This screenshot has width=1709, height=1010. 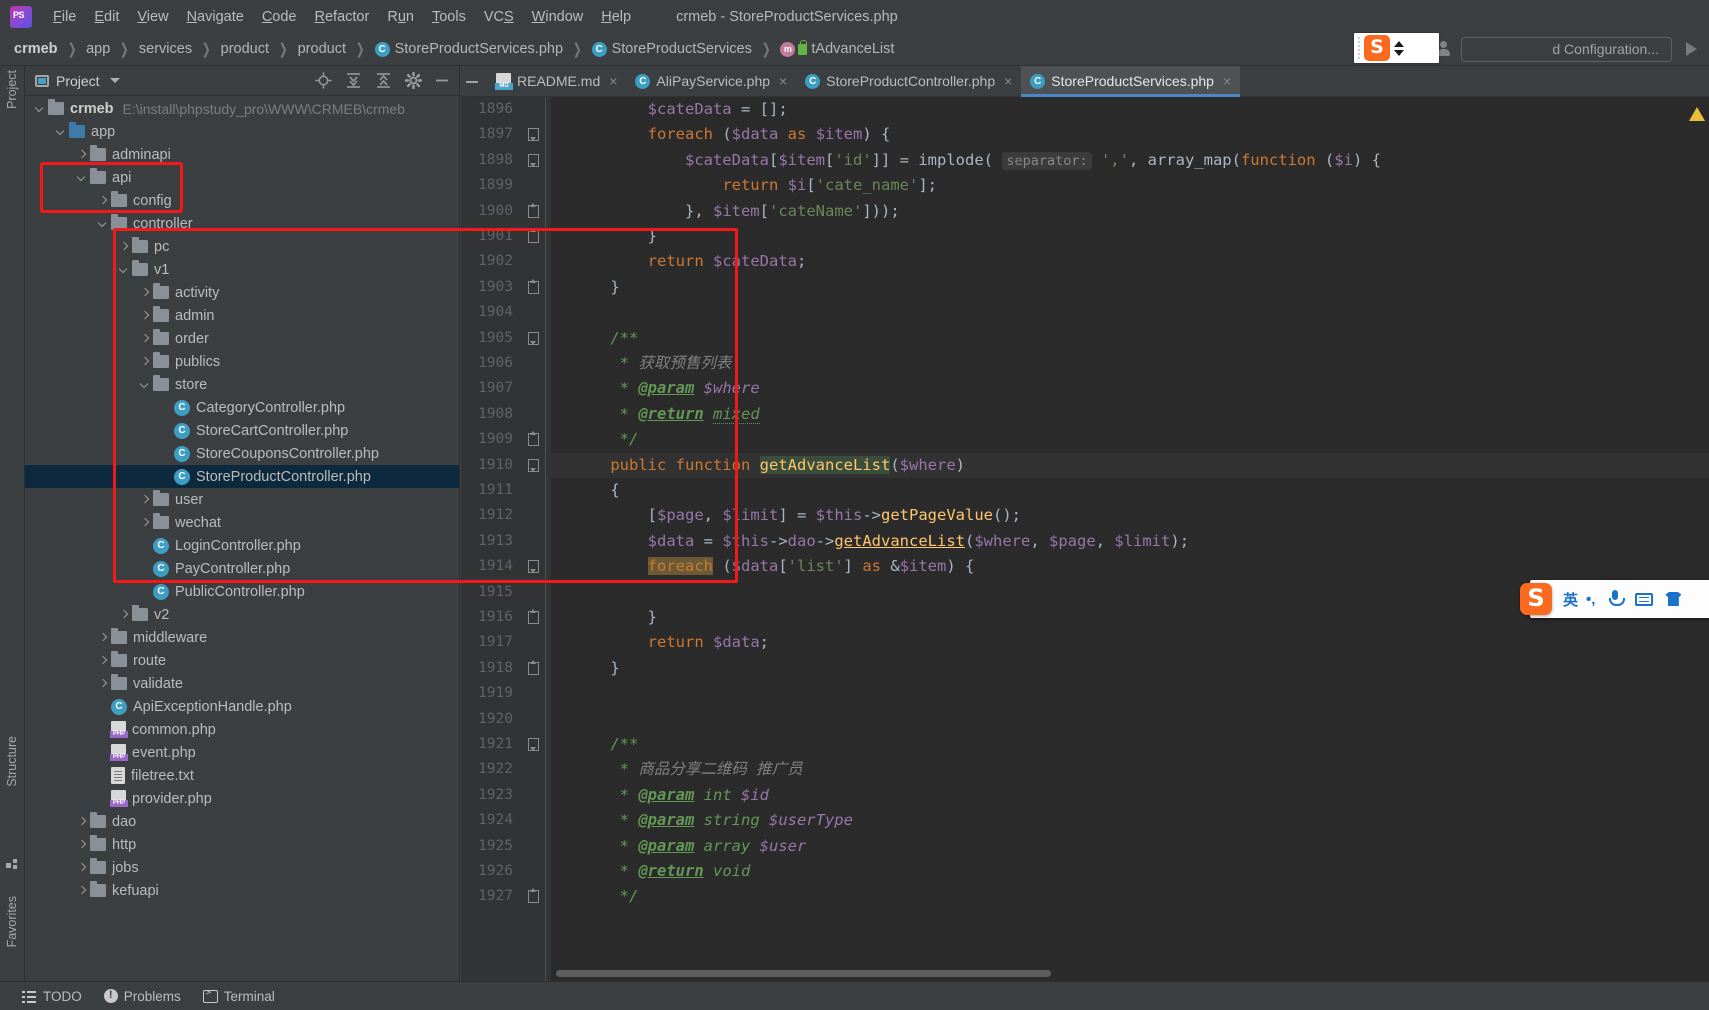 I want to click on code-line, so click(x=1130, y=312).